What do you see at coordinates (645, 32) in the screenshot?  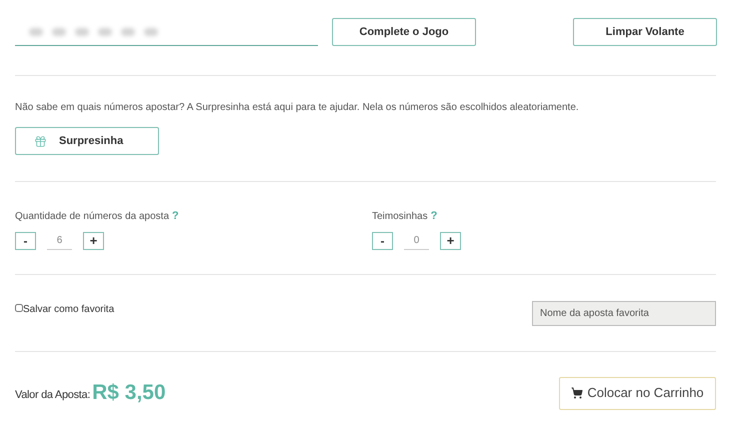 I see `action-button: Limpar Volante` at bounding box center [645, 32].